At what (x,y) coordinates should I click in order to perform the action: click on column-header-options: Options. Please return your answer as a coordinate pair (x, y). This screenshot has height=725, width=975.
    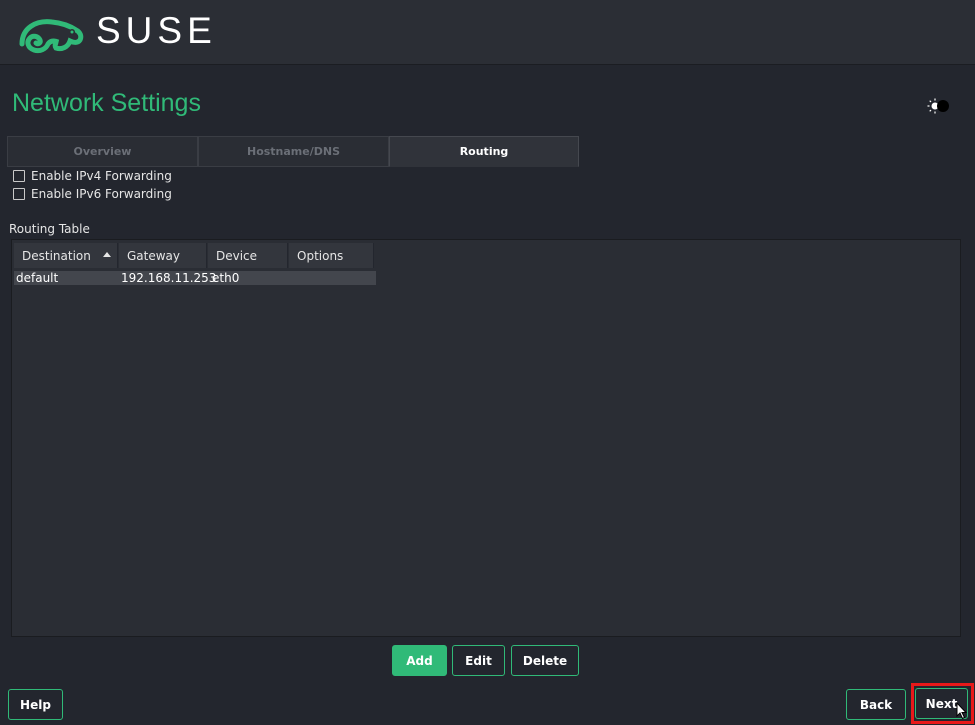
    Looking at the image, I should click on (331, 255).